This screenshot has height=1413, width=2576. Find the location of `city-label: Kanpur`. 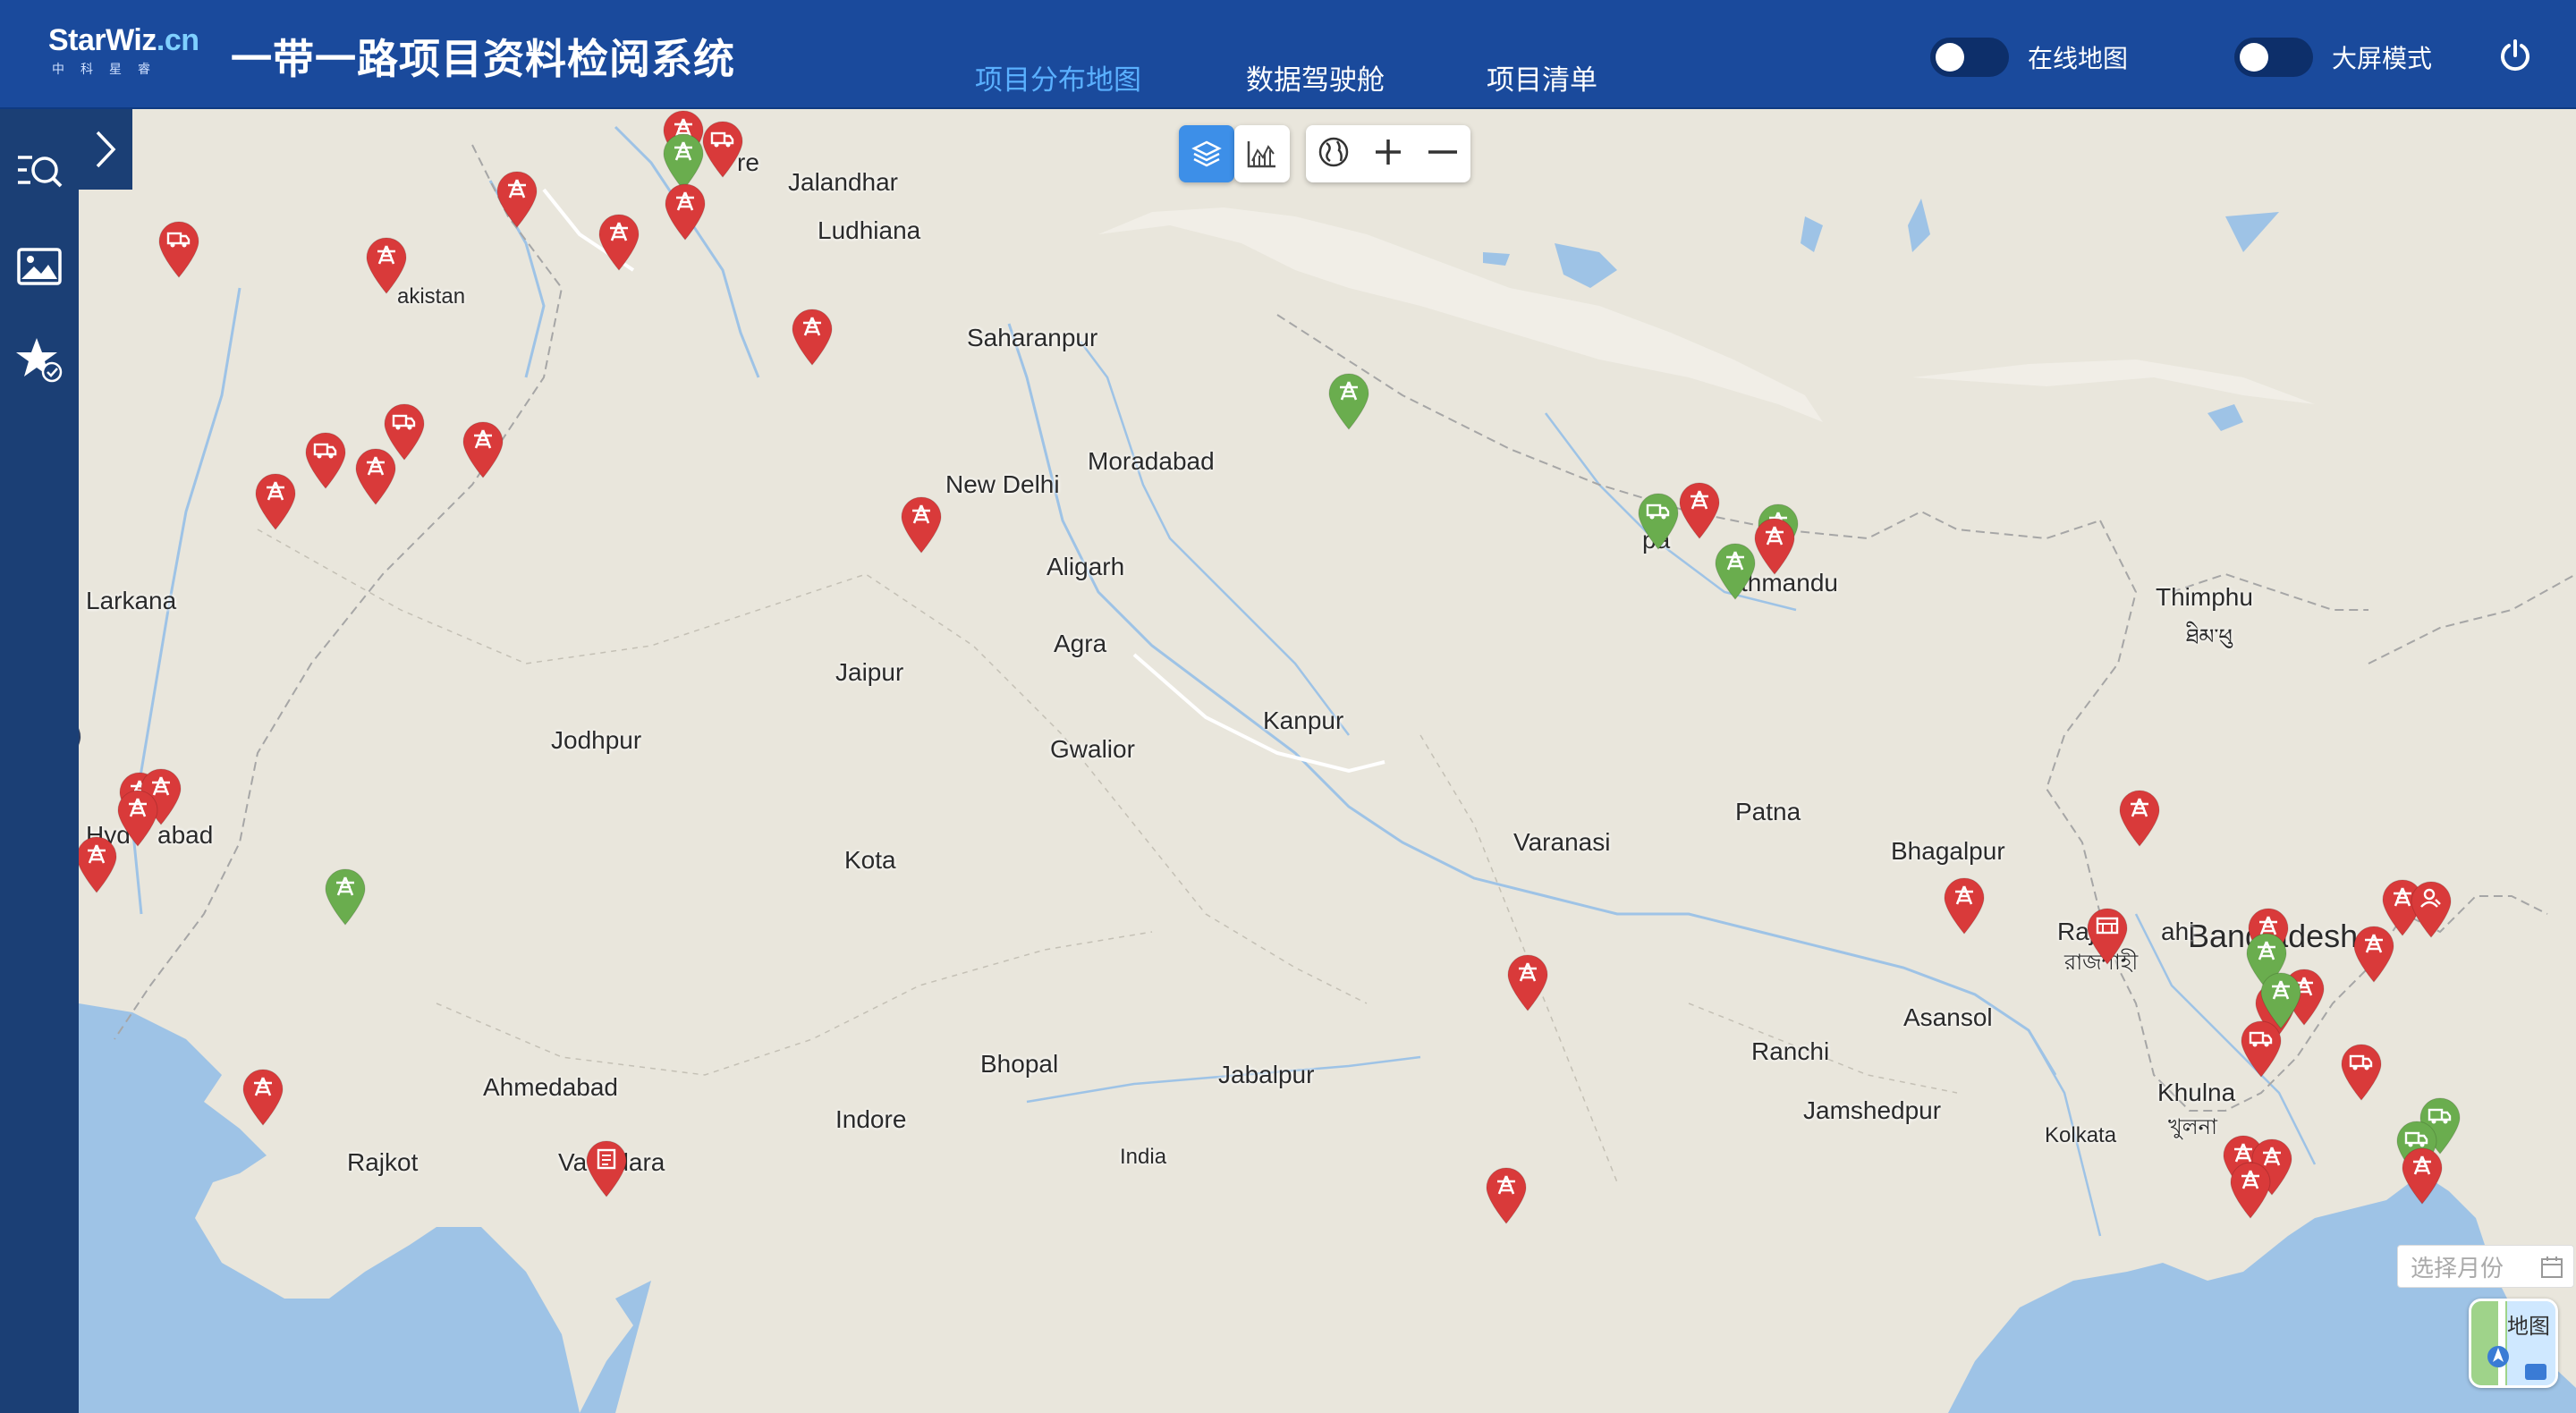

city-label: Kanpur is located at coordinates (1303, 720).